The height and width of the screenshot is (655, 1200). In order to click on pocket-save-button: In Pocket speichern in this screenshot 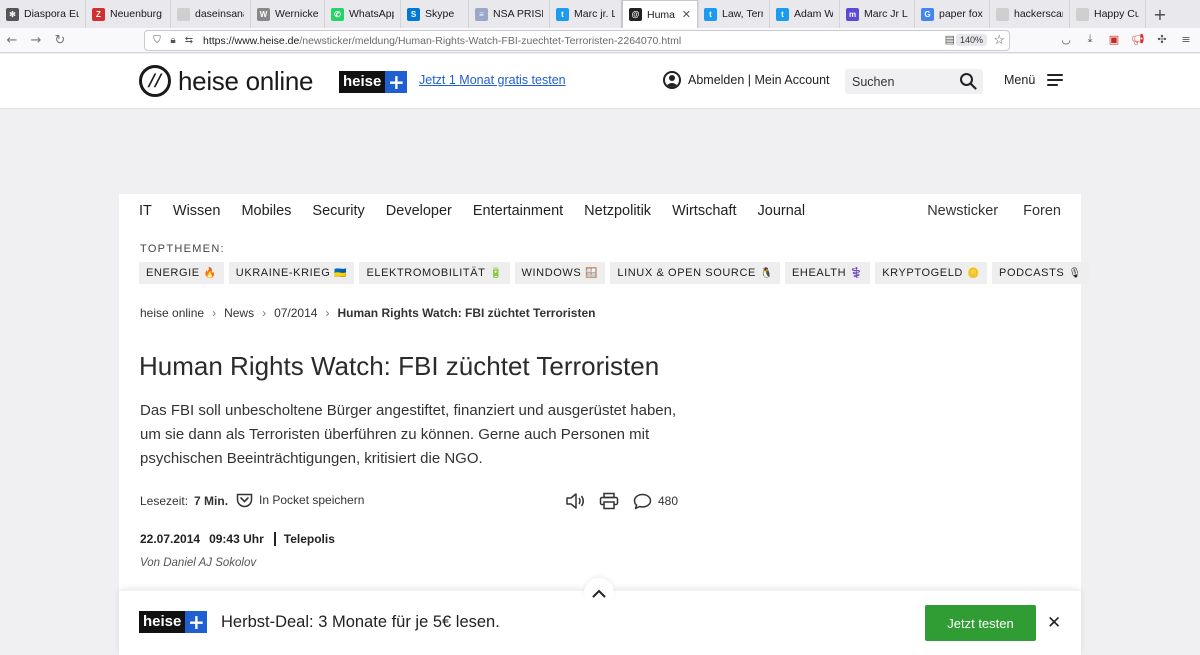, I will do `click(300, 500)`.